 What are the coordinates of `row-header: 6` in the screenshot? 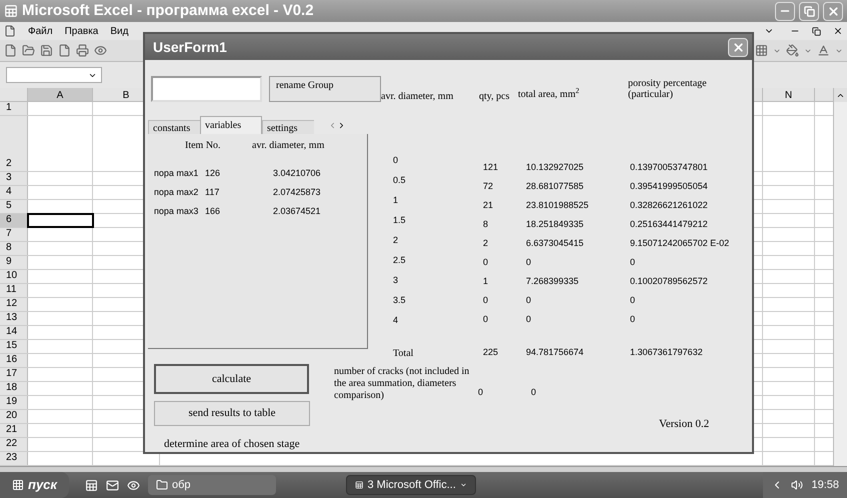 It's located at (14, 220).